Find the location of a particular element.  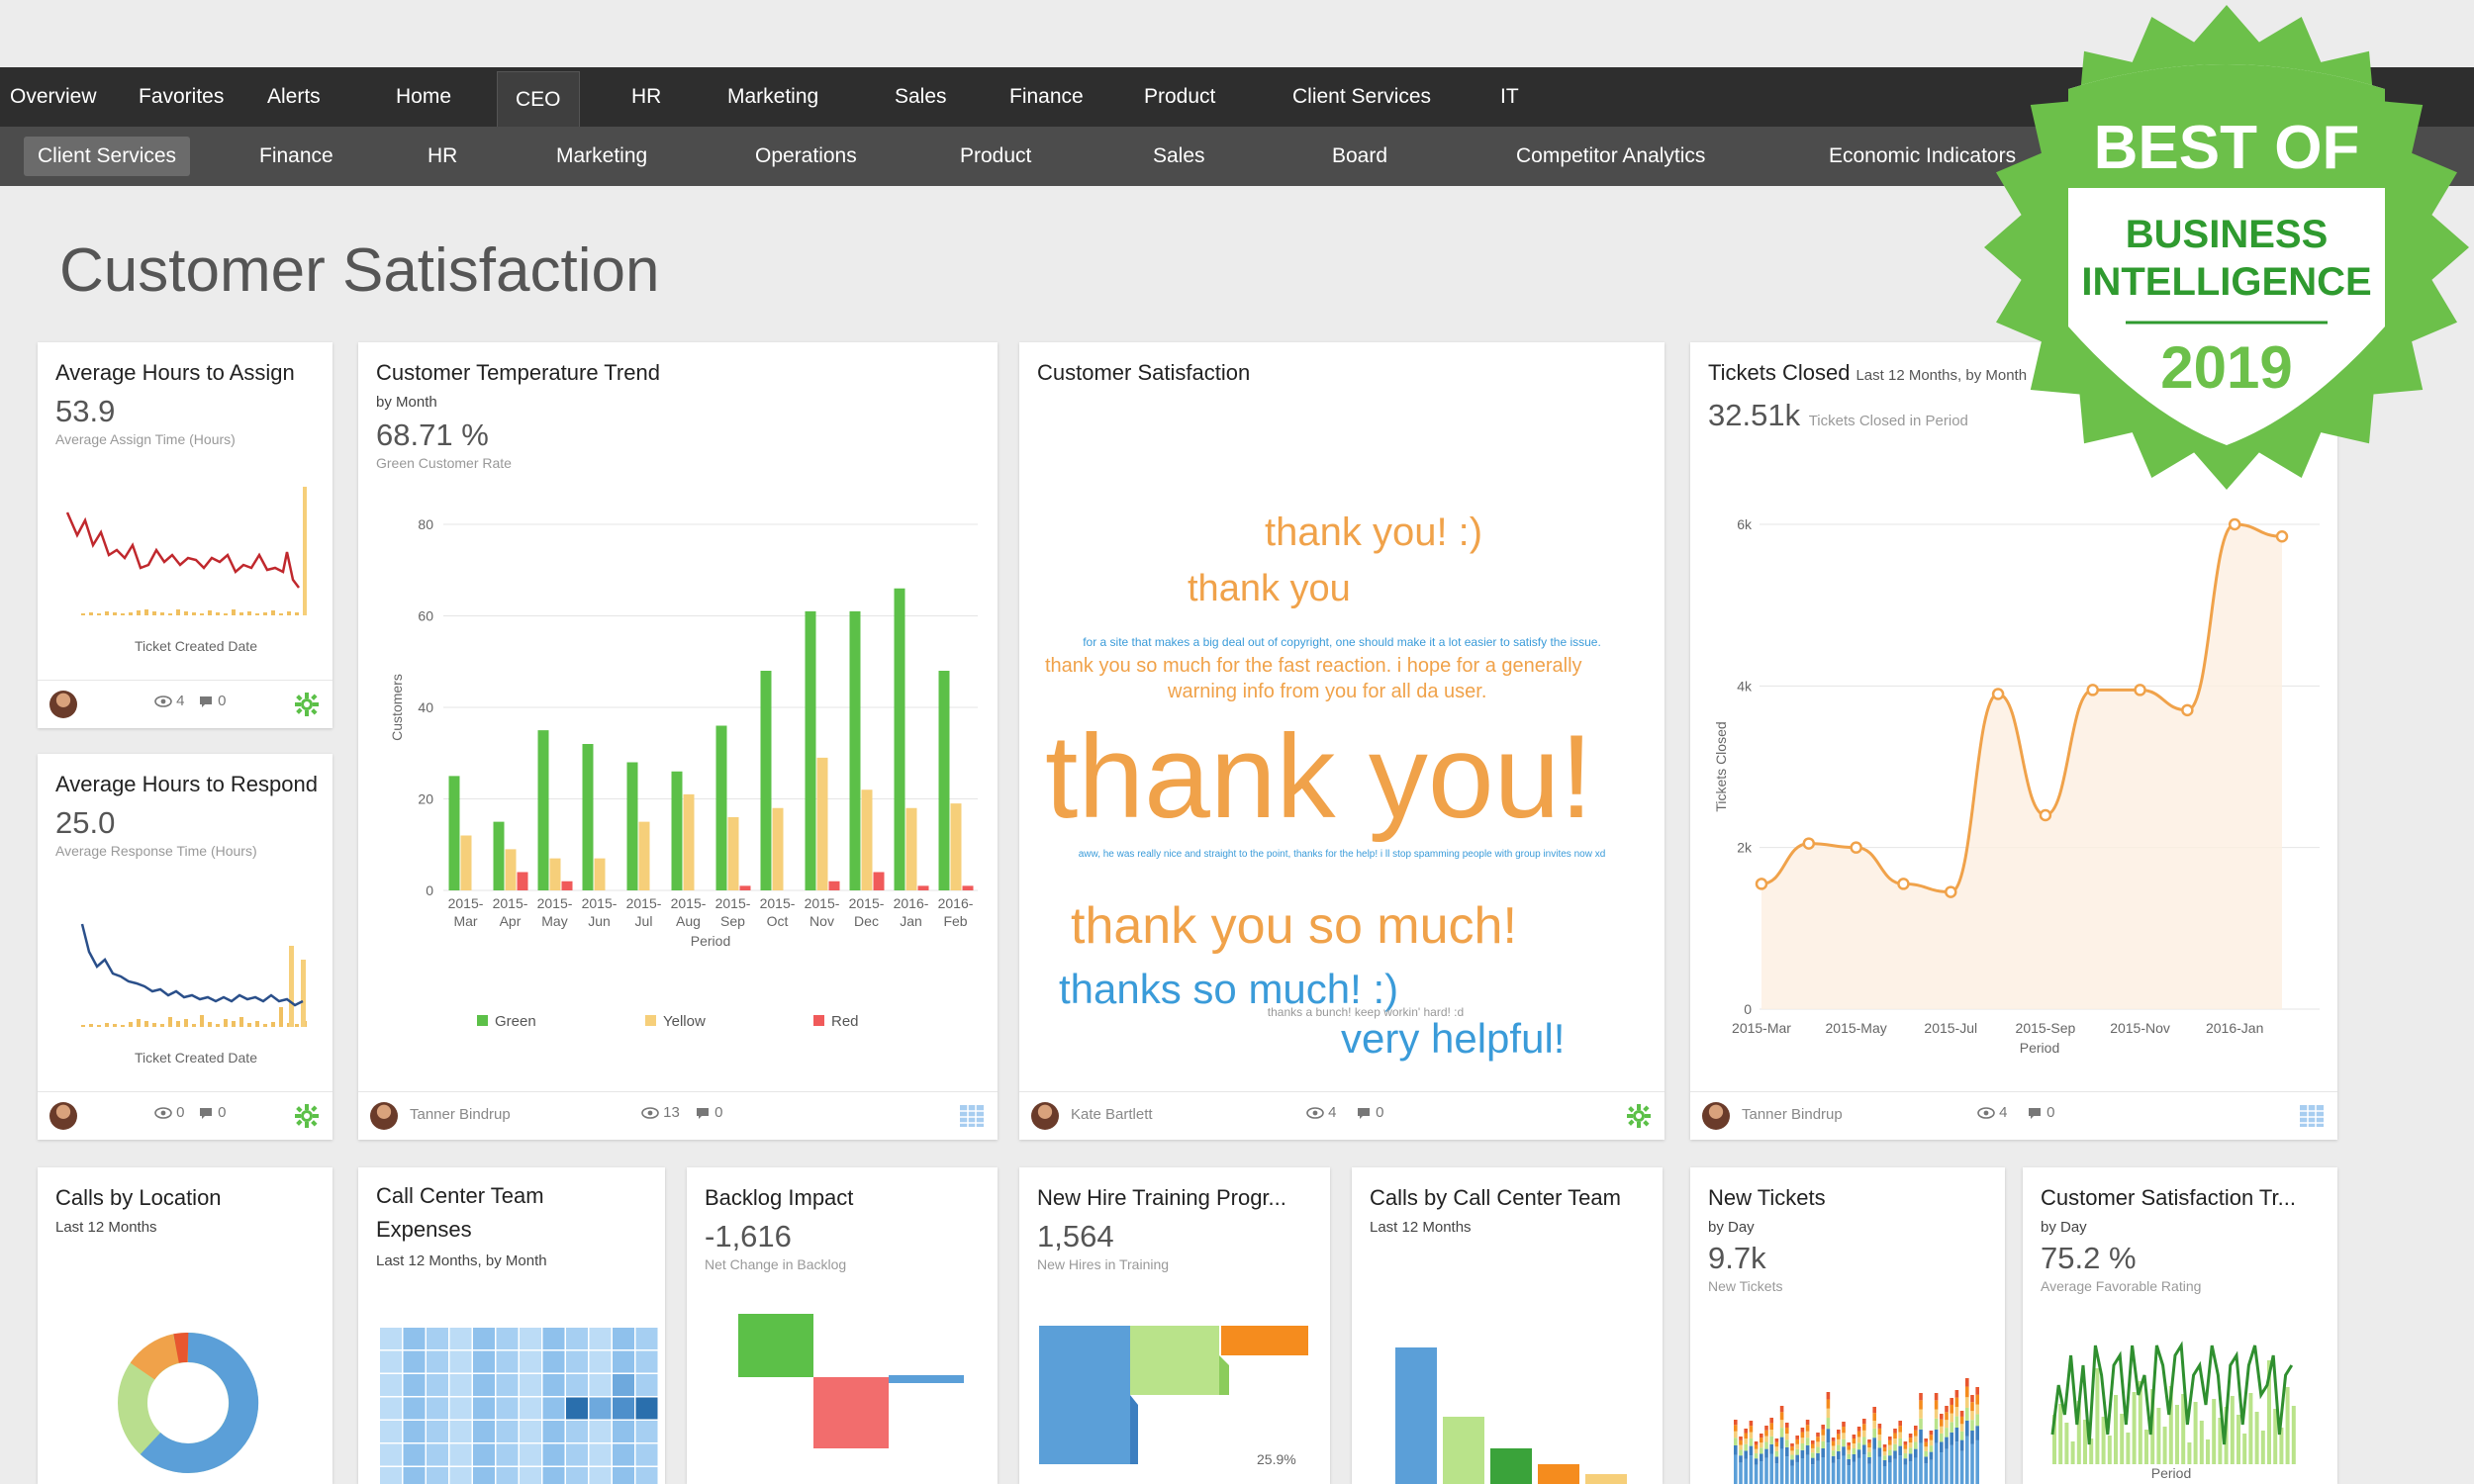

card-calls-by-team: Calls by Call Center Team Last 12 Months is located at coordinates (1508, 1325).